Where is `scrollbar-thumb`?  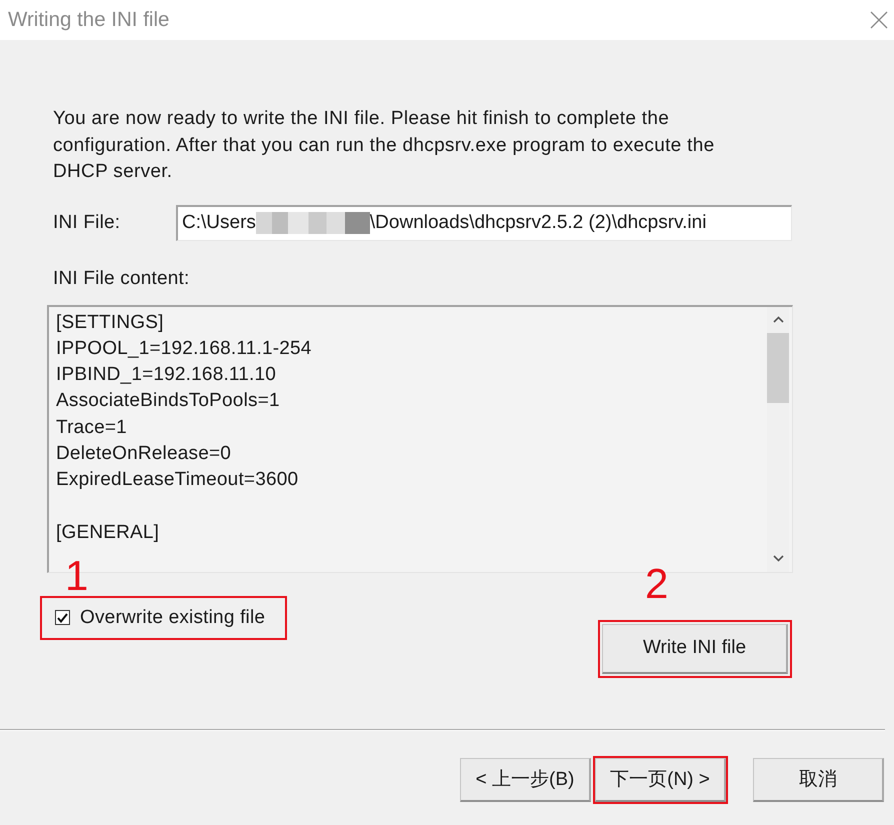
scrollbar-thumb is located at coordinates (778, 367).